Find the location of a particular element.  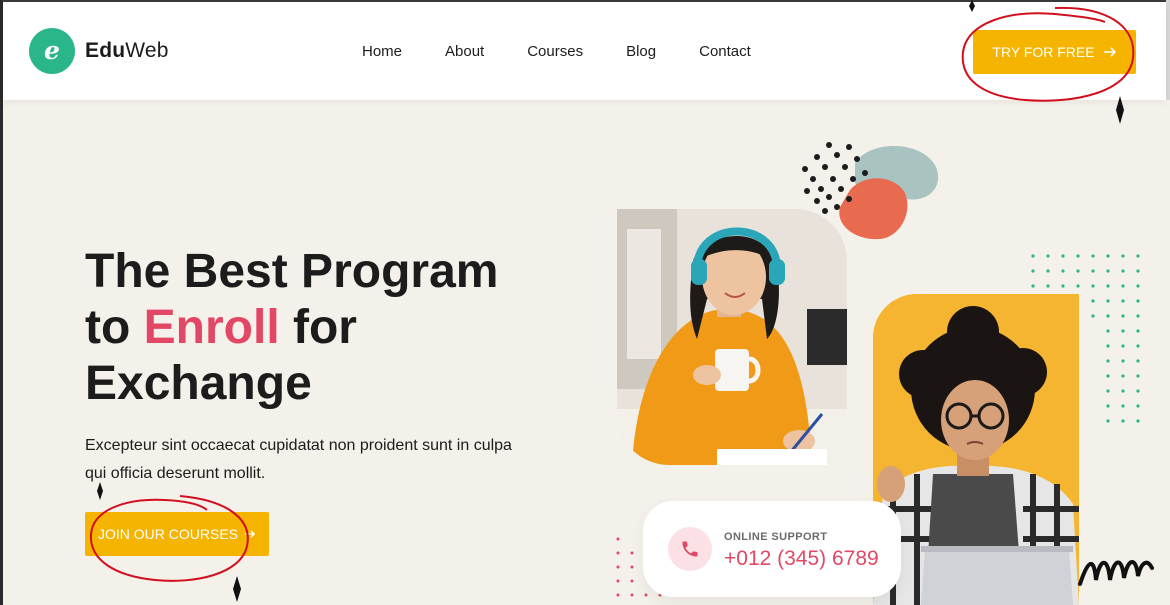

scrollbar-thumb is located at coordinates (1168, 50).